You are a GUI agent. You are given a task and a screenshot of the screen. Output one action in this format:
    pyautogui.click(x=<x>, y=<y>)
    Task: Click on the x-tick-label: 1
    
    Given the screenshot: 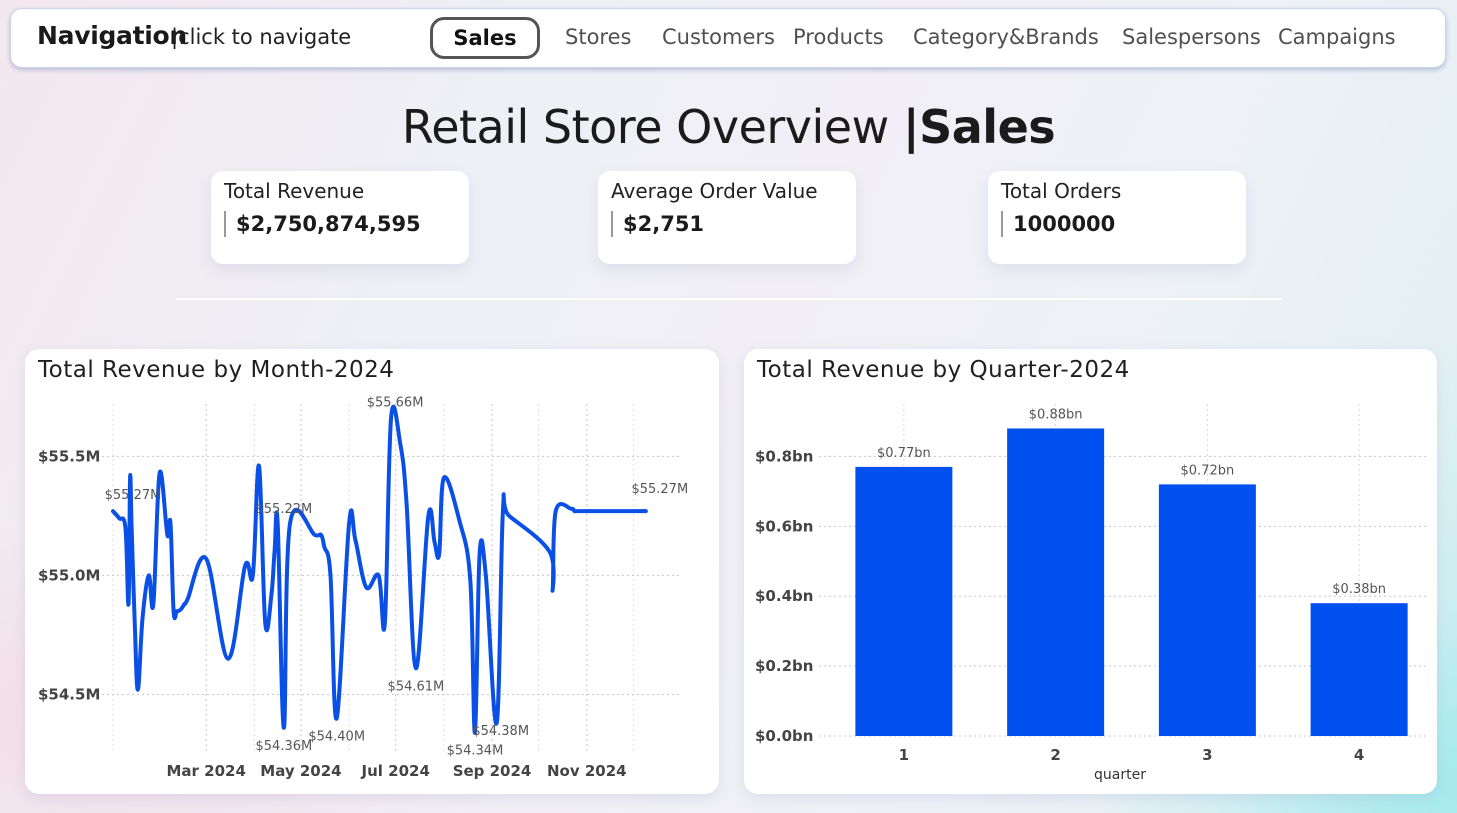 What is the action you would take?
    pyautogui.click(x=904, y=755)
    